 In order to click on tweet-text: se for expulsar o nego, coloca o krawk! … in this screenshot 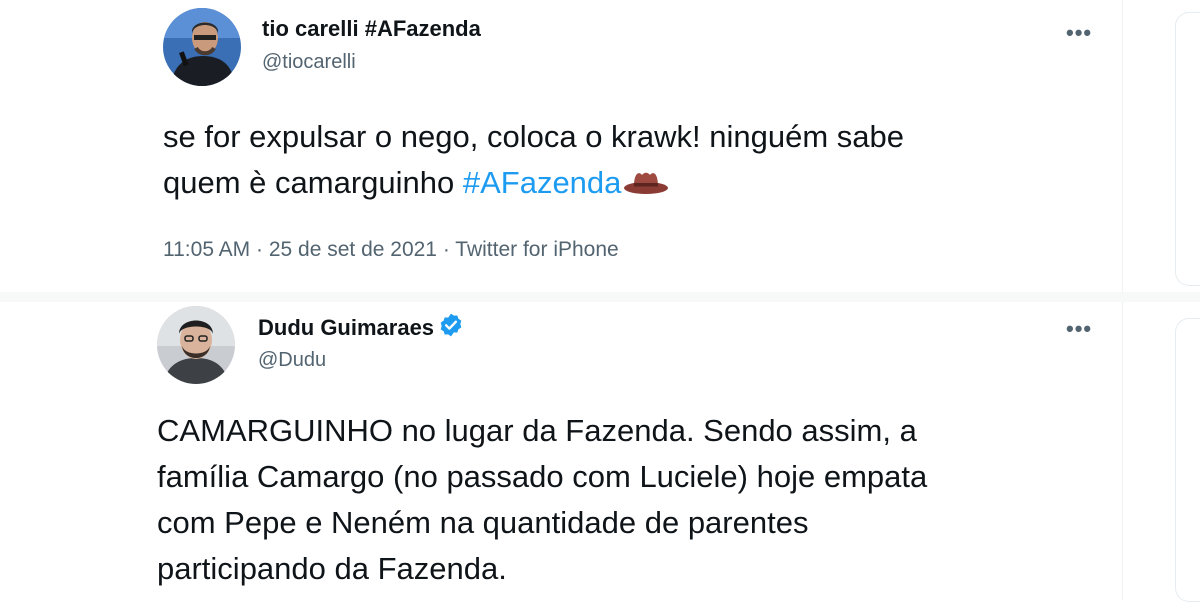, I will do `click(633, 161)`.